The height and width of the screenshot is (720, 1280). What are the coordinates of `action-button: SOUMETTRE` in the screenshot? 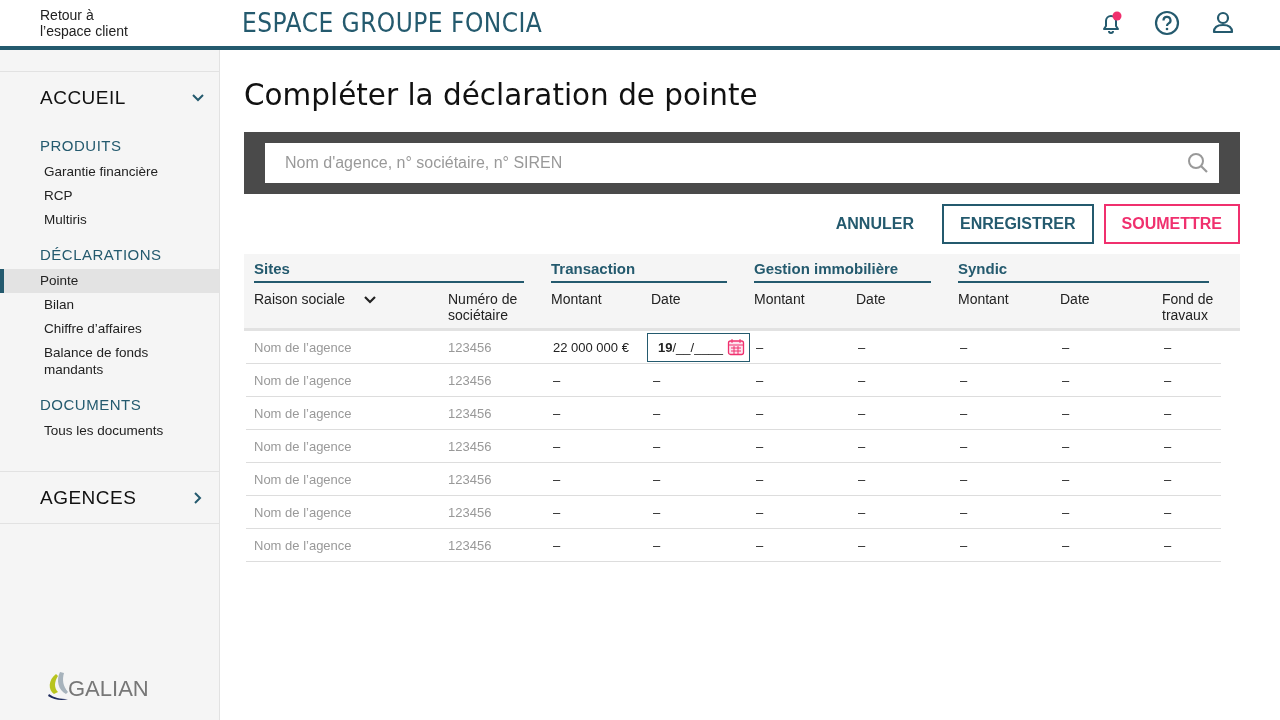 It's located at (1171, 224).